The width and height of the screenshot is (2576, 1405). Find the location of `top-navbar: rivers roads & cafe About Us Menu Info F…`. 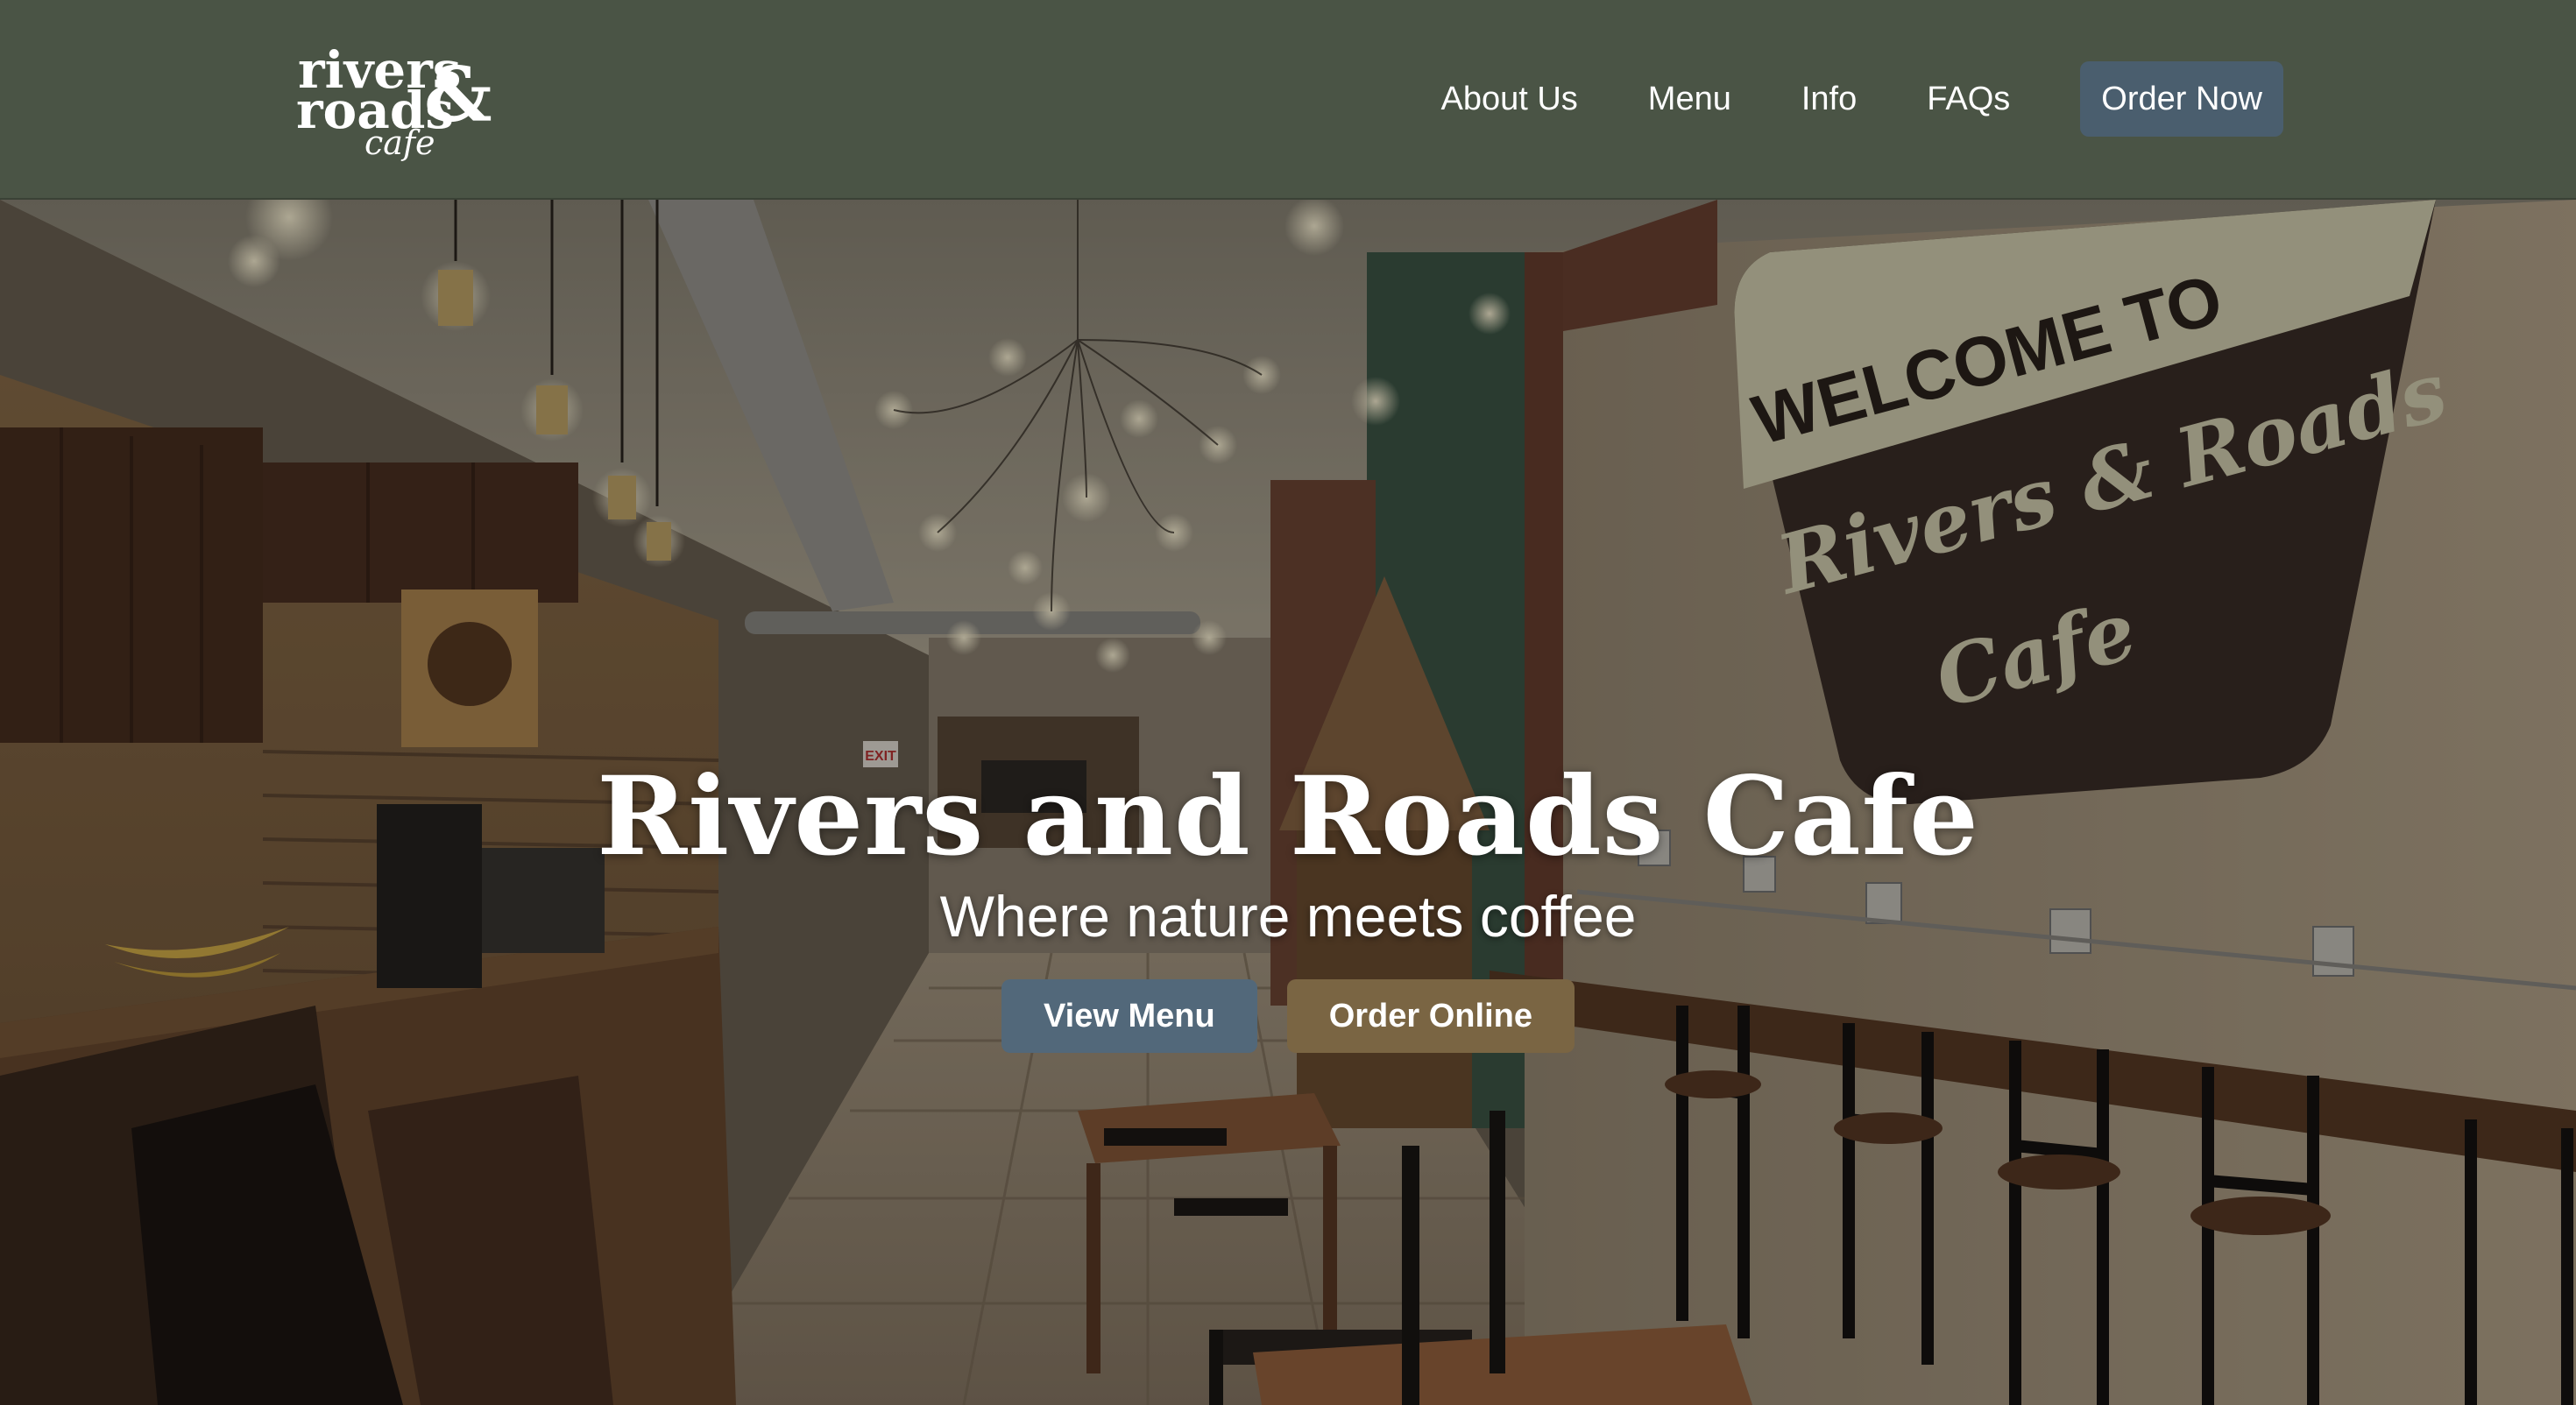

top-navbar: rivers roads & cafe About Us Menu Info F… is located at coordinates (1288, 100).